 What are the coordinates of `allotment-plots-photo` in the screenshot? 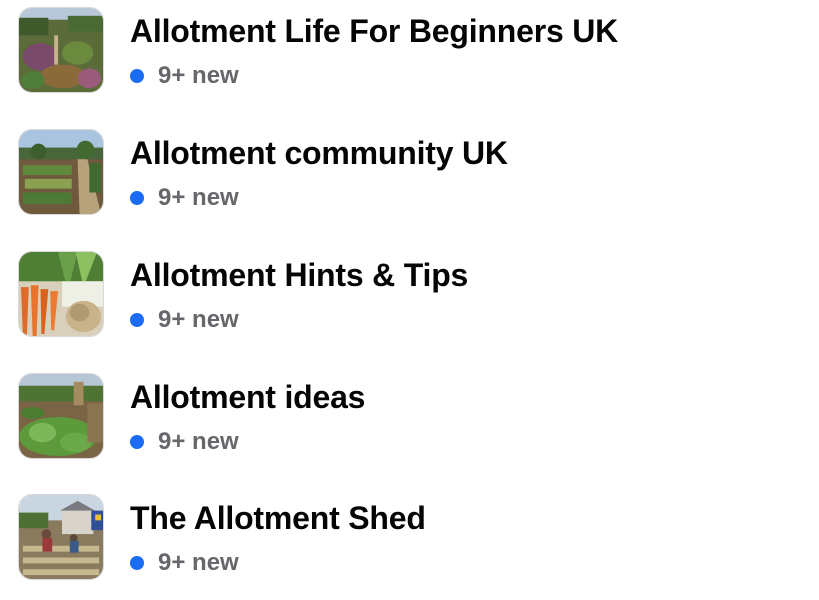 It's located at (61, 172).